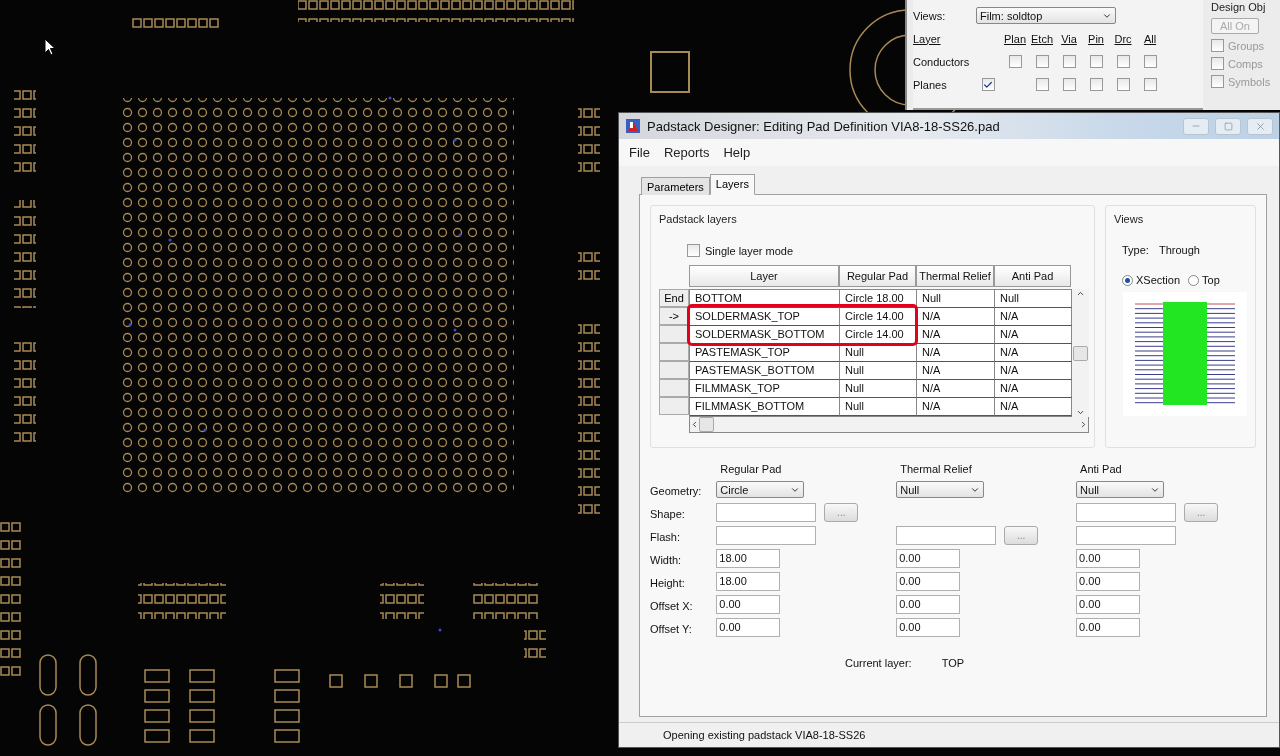 This screenshot has width=1280, height=756. Describe the element at coordinates (737, 152) in the screenshot. I see `menu-item: Help` at that location.